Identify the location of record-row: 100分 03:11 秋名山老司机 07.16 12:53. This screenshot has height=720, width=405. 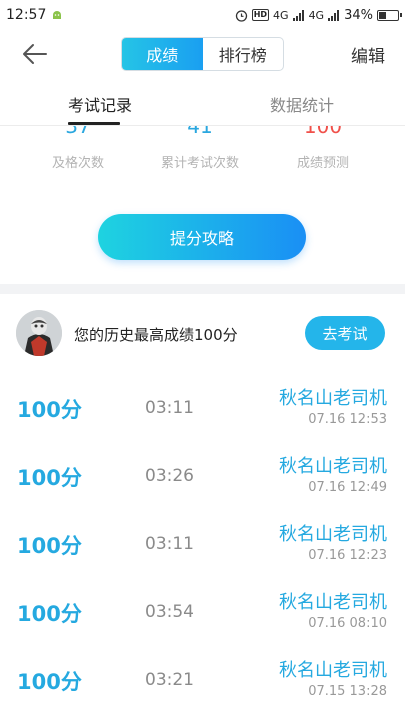
(202, 408).